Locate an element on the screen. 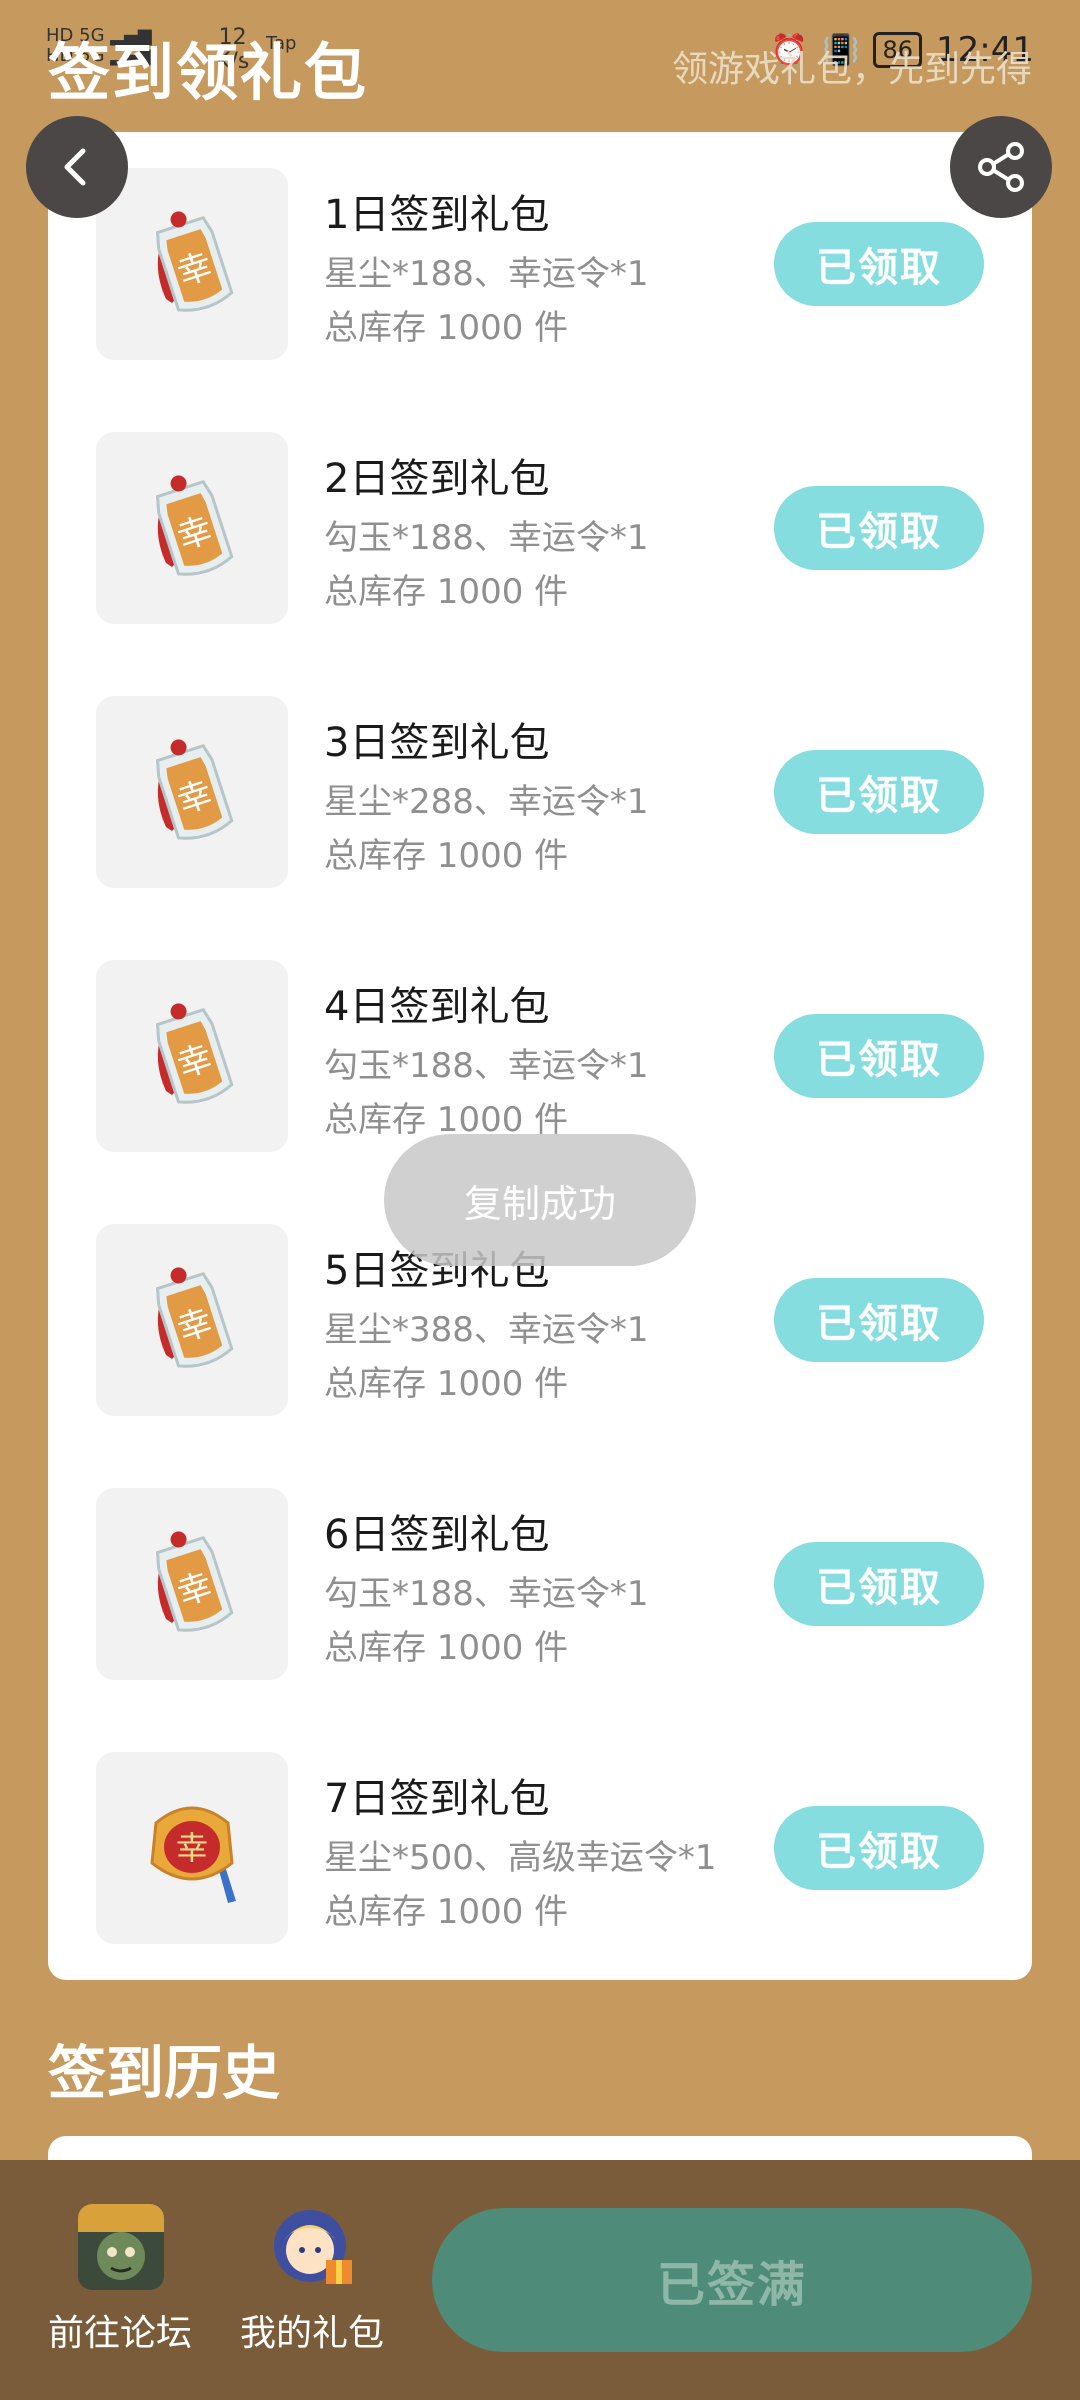  share-button is located at coordinates (1001, 167).